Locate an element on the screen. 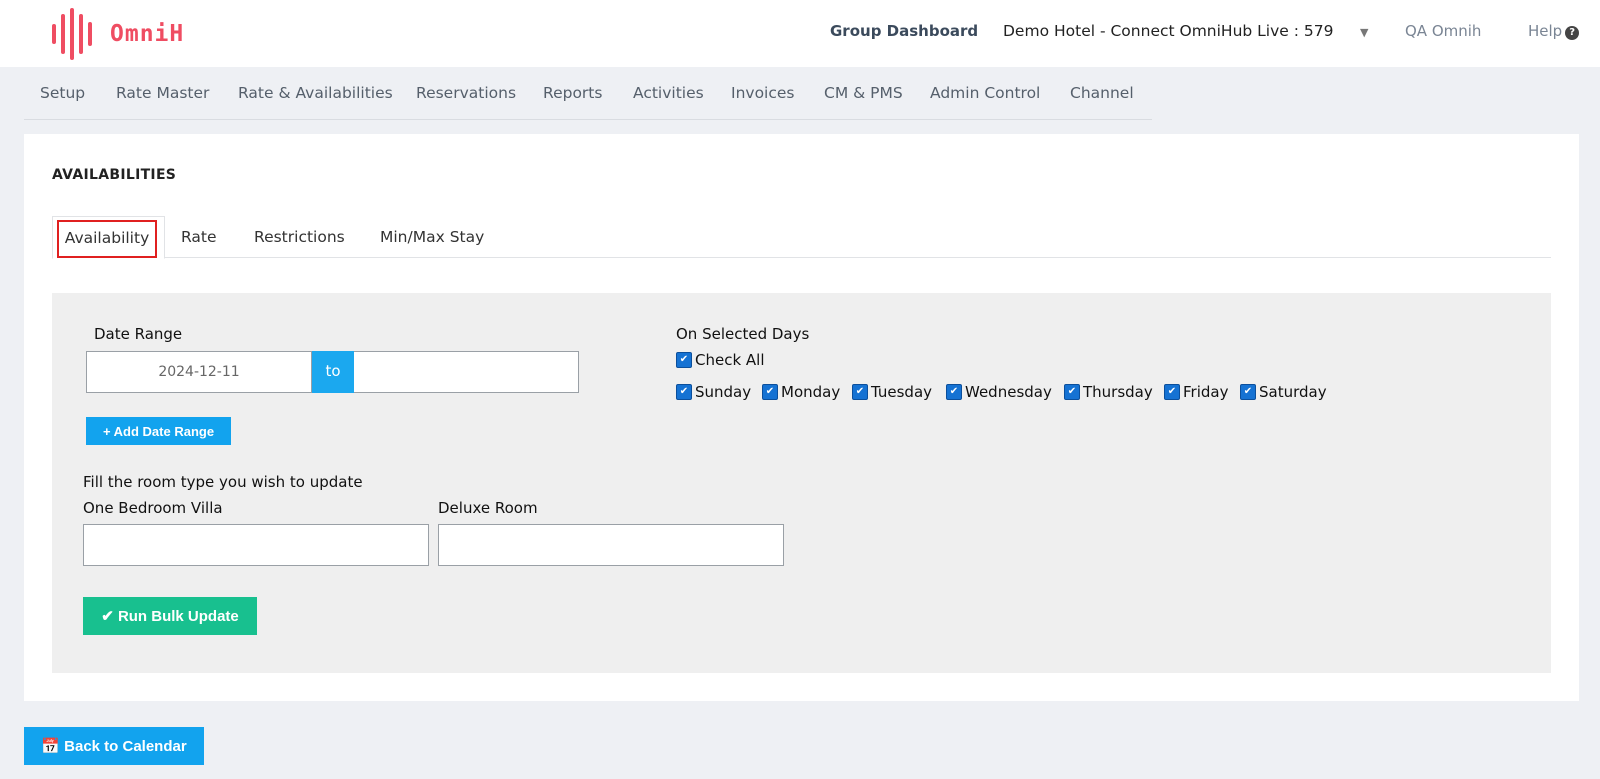  day-checkbox-thursday: ✔ Thursday is located at coordinates (1108, 392).